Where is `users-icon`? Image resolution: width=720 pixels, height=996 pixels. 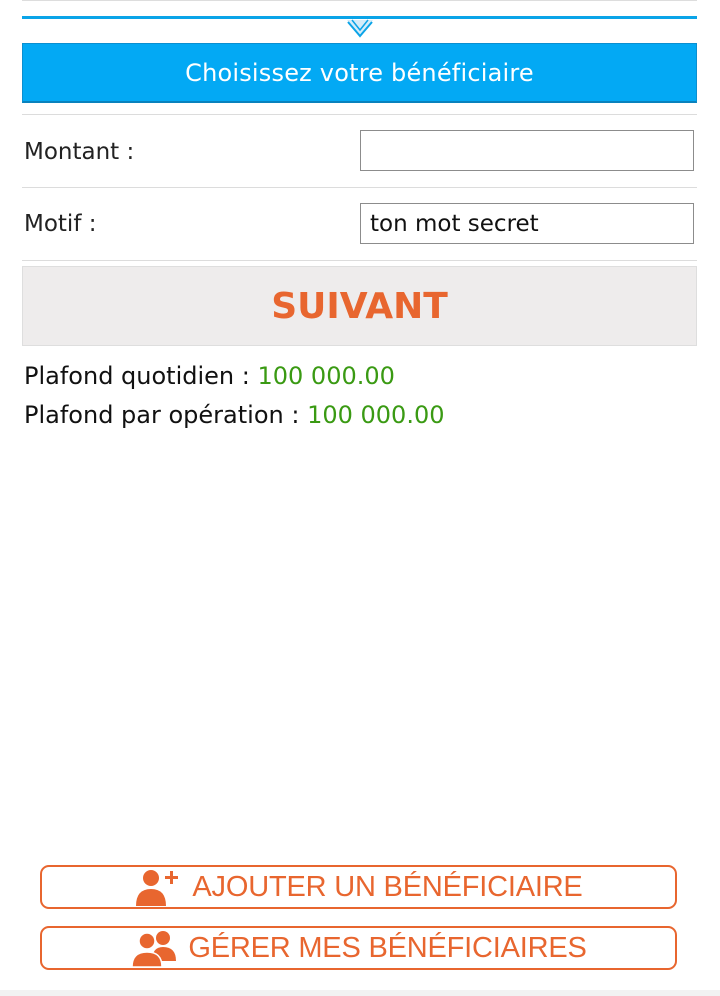
users-icon is located at coordinates (154, 949).